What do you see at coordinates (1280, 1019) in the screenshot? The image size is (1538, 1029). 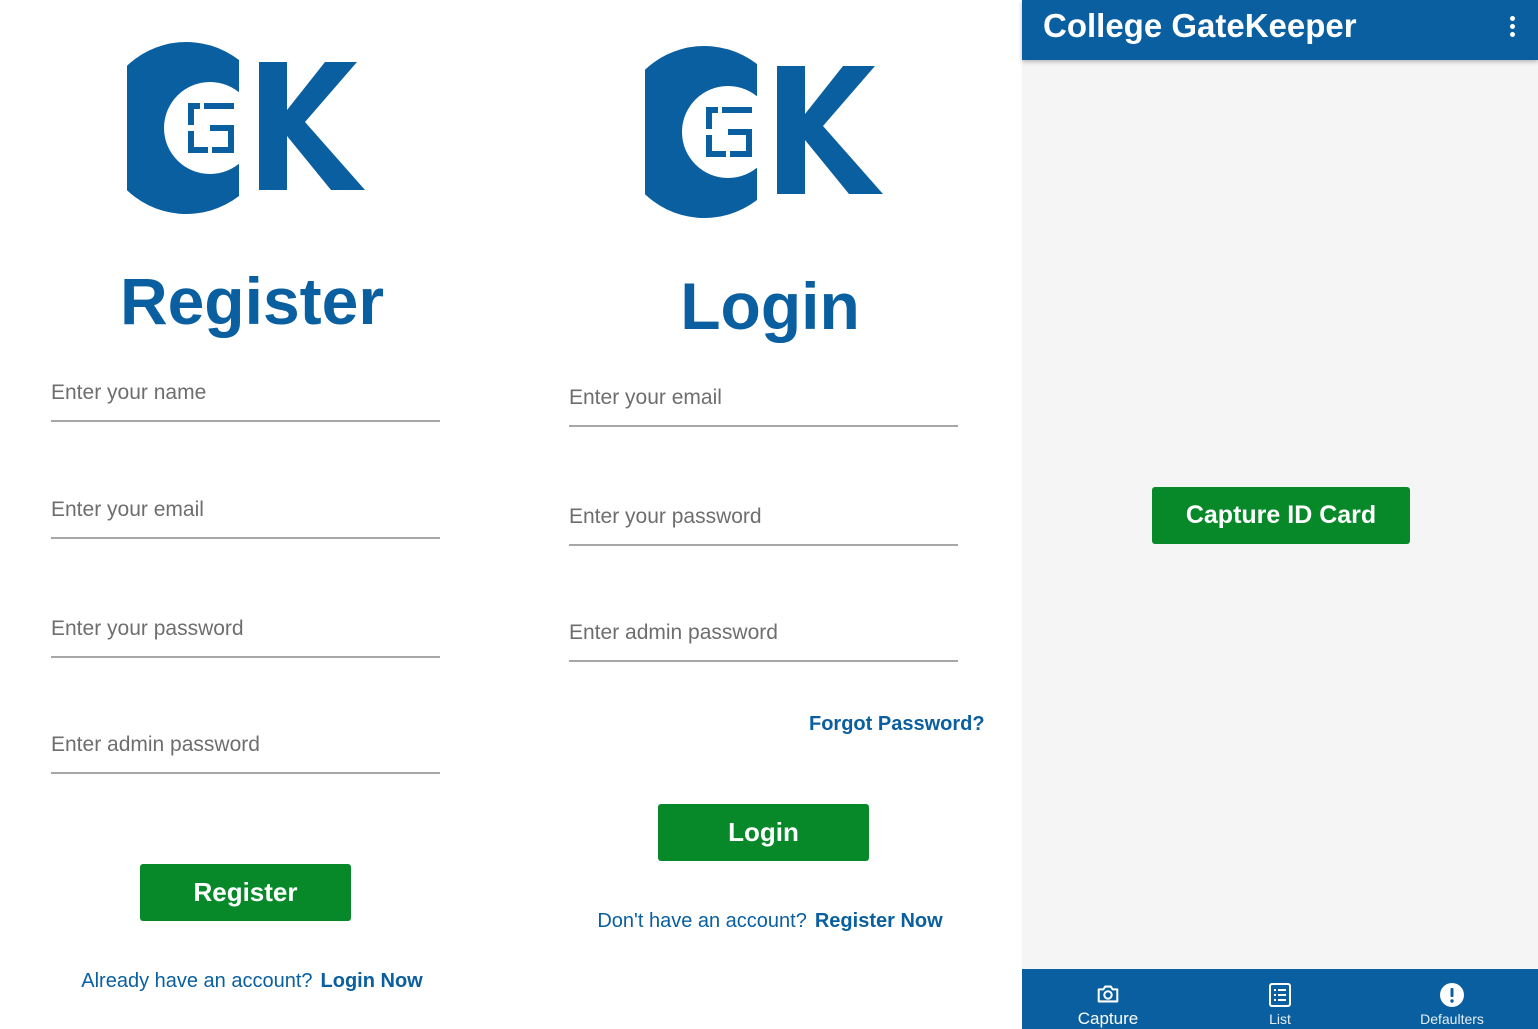 I see `nav-label-list: List` at bounding box center [1280, 1019].